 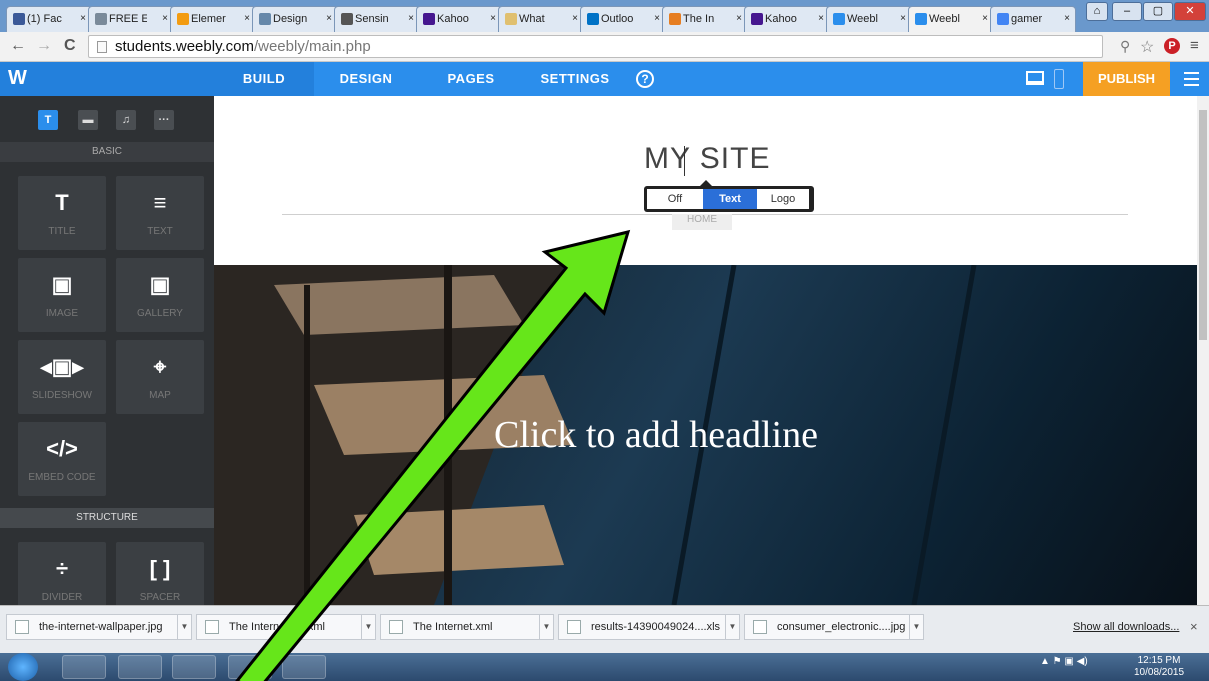 I want to click on browser-tab: FREE E ×, so click(x=131, y=19).